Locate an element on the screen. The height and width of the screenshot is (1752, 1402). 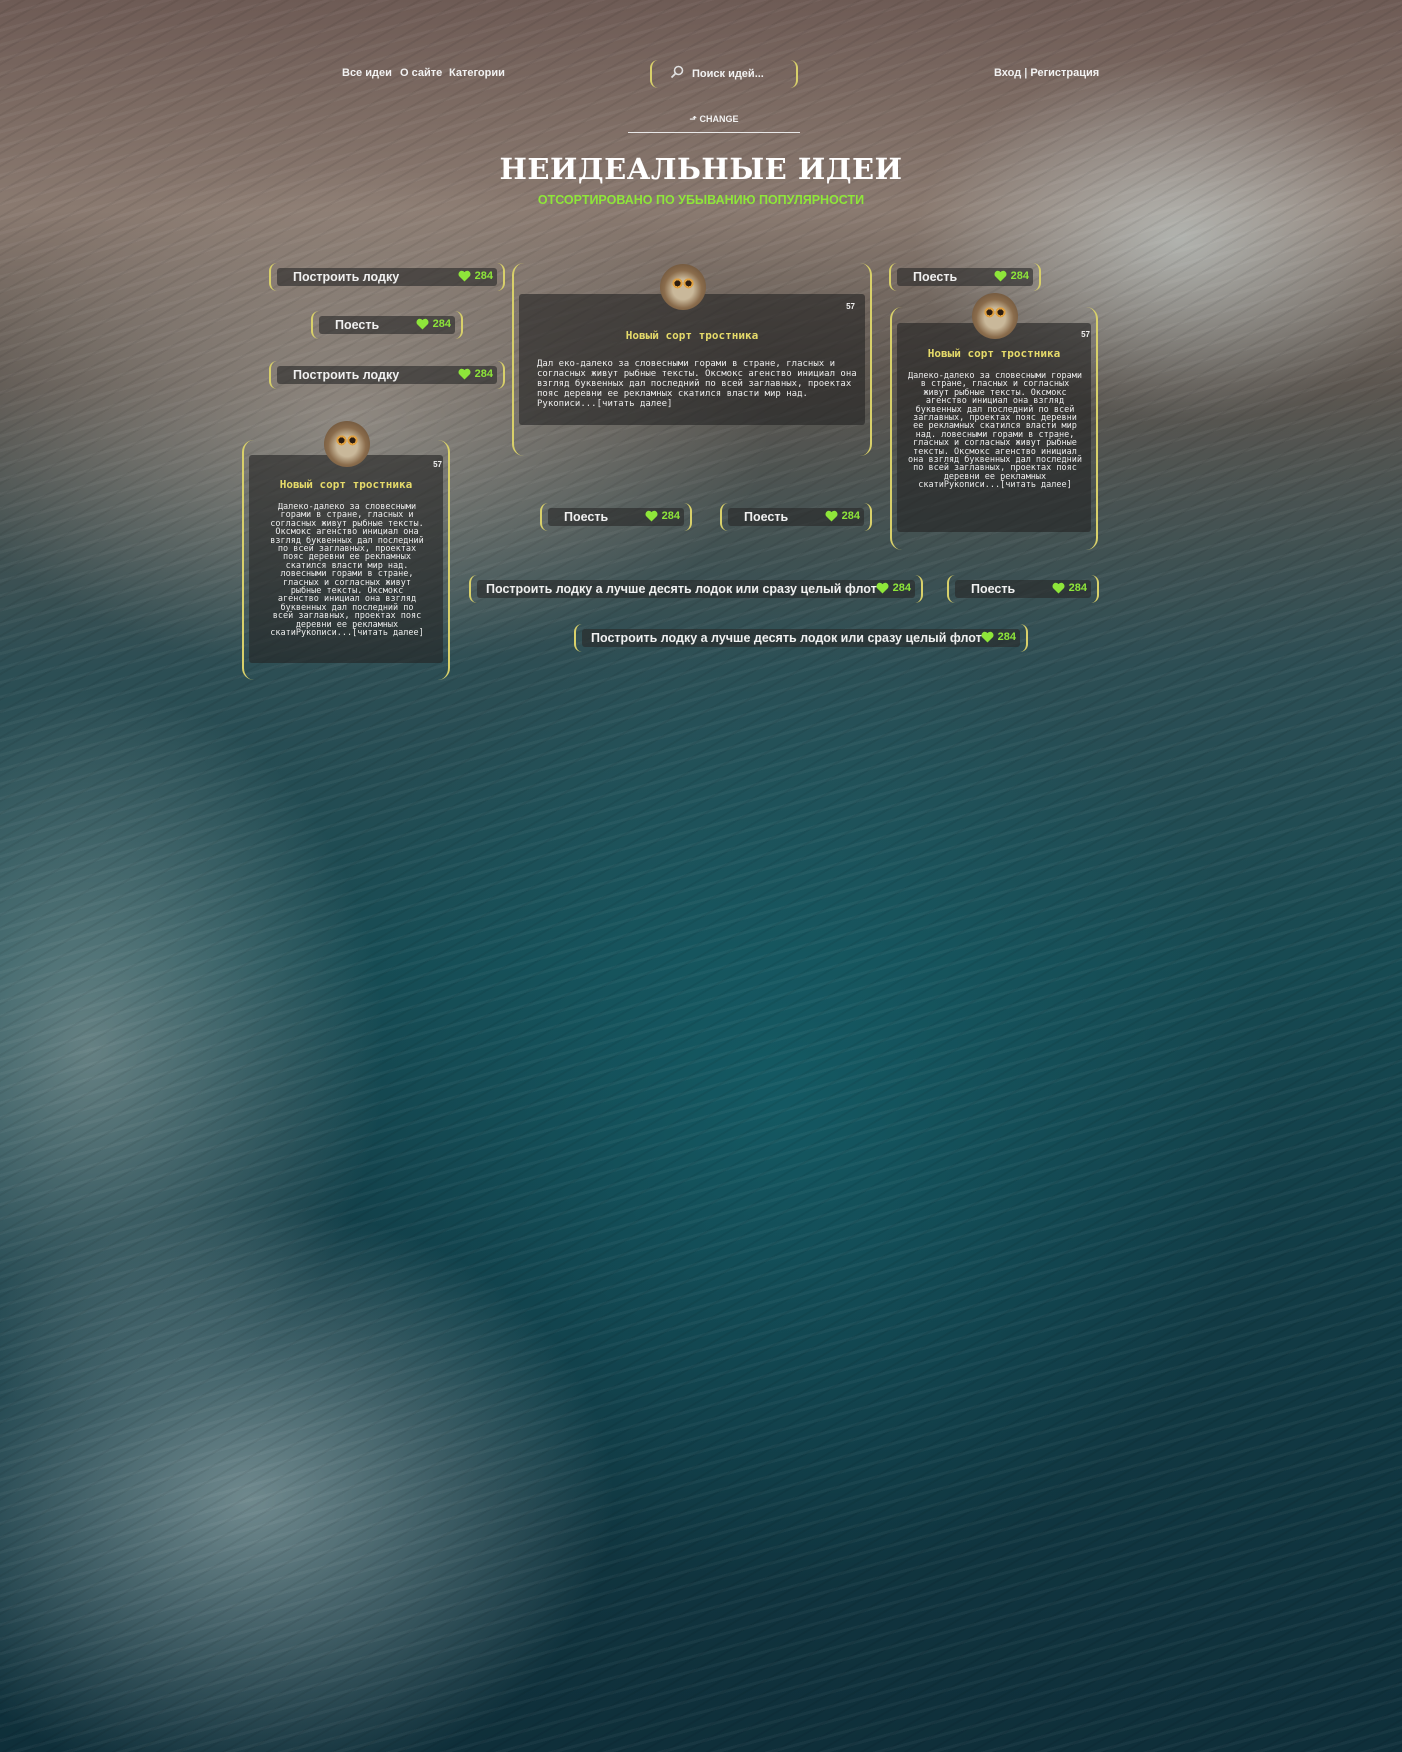
nav-categories: Категории is located at coordinates (477, 73).